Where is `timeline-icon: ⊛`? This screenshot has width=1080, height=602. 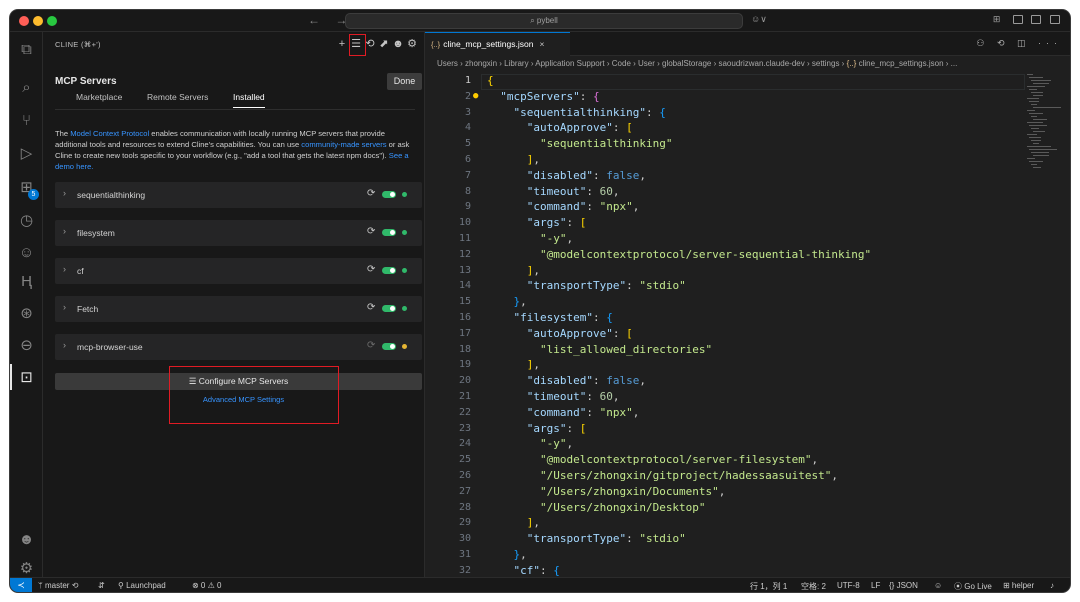 timeline-icon: ⊛ is located at coordinates (26, 313).